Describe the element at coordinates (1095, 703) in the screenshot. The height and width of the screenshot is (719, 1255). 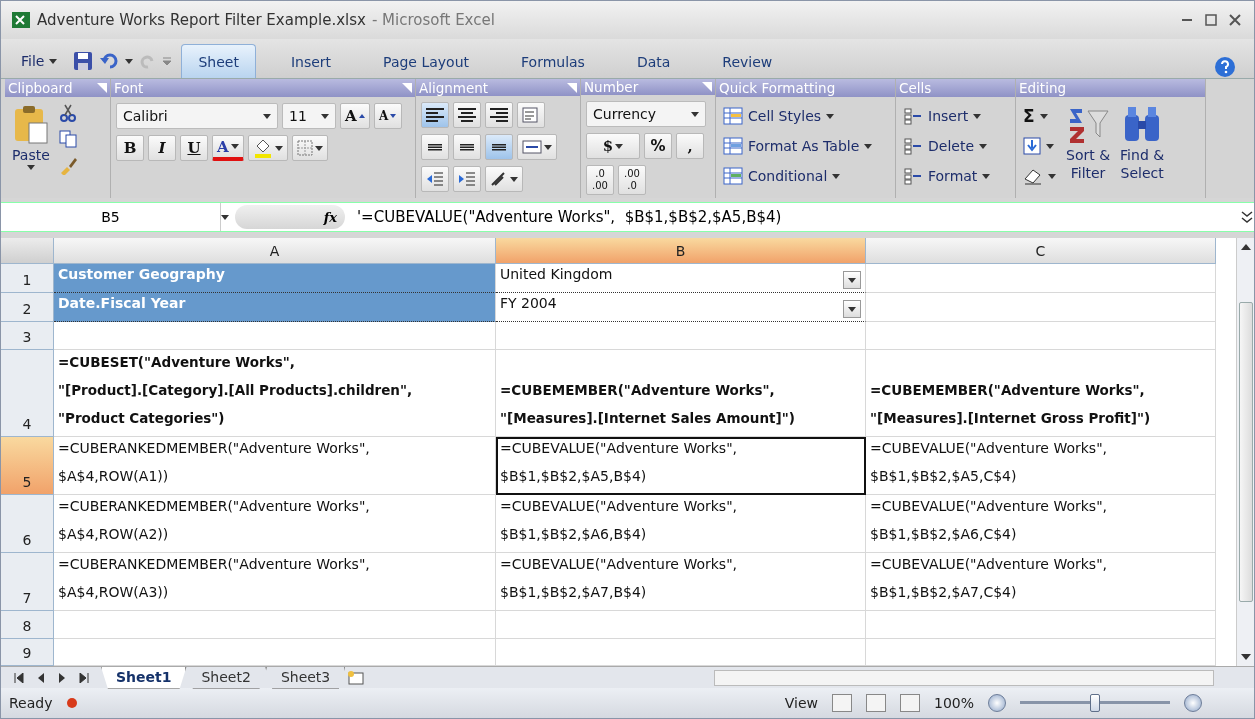
I see `zoom-slider-thumb` at that location.